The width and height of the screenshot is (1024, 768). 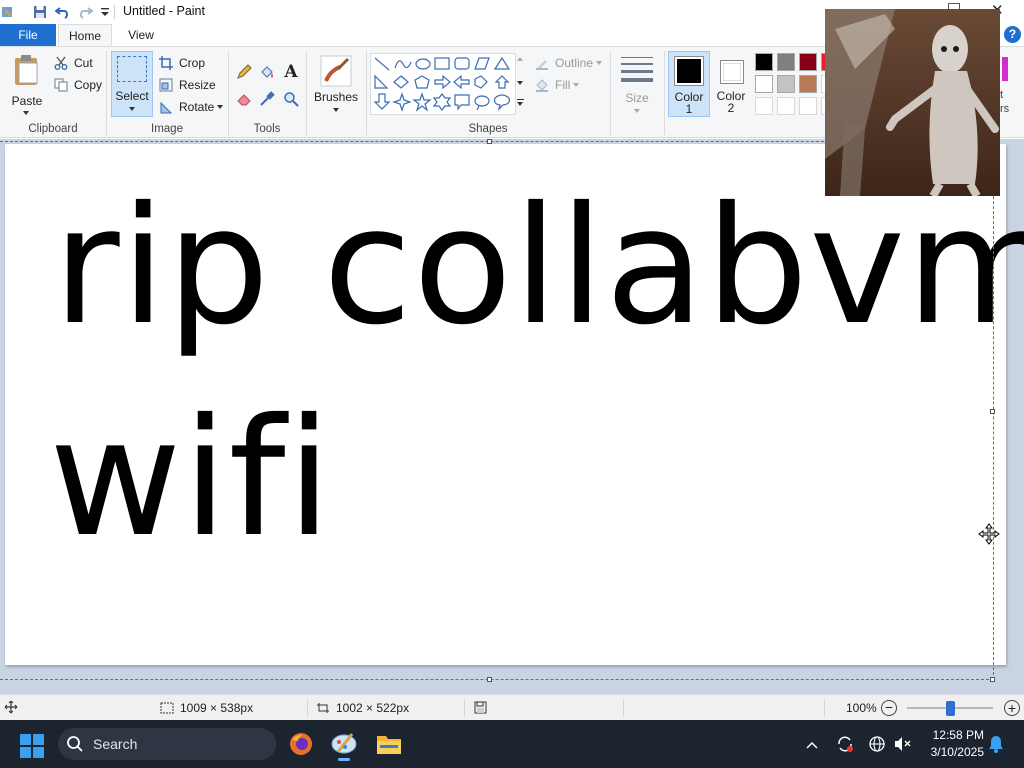 I want to click on color2-swatch, so click(x=732, y=72).